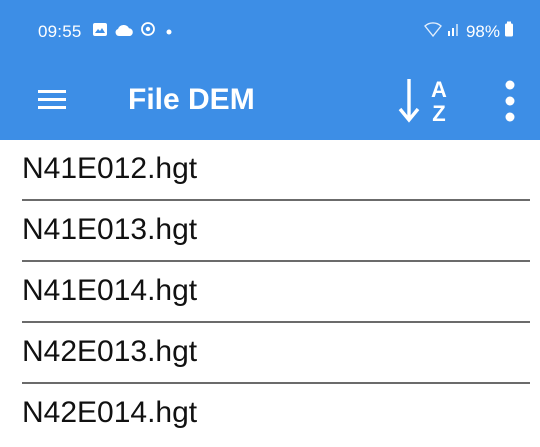 The height and width of the screenshot is (447, 540). What do you see at coordinates (438, 113) in the screenshot?
I see `sort-letter-z: Z` at bounding box center [438, 113].